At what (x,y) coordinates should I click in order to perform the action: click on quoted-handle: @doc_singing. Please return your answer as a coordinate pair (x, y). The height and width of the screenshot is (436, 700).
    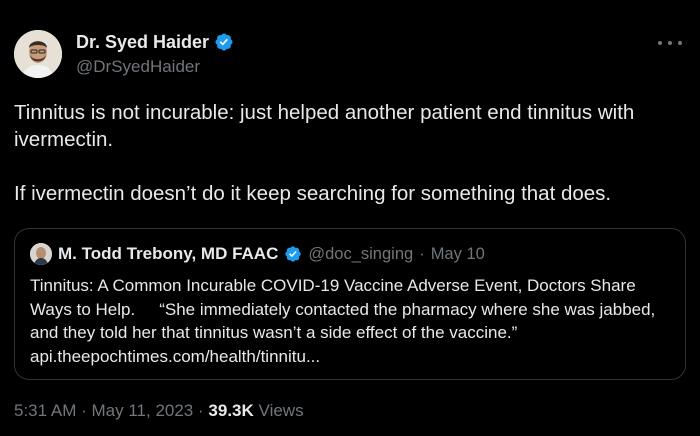
    Looking at the image, I should click on (361, 253).